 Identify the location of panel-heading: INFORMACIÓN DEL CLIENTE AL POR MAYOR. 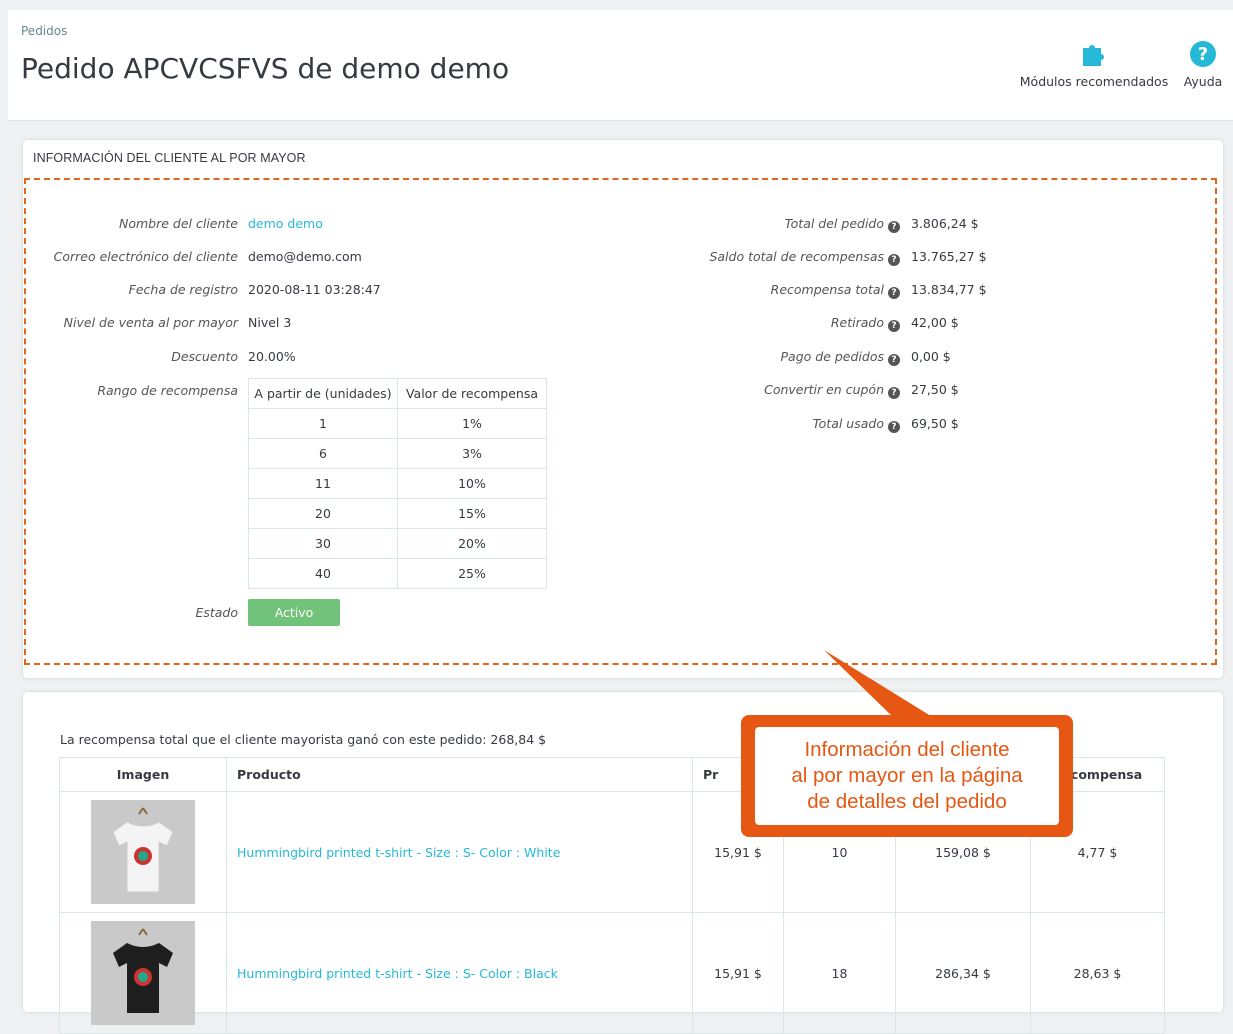
(169, 158).